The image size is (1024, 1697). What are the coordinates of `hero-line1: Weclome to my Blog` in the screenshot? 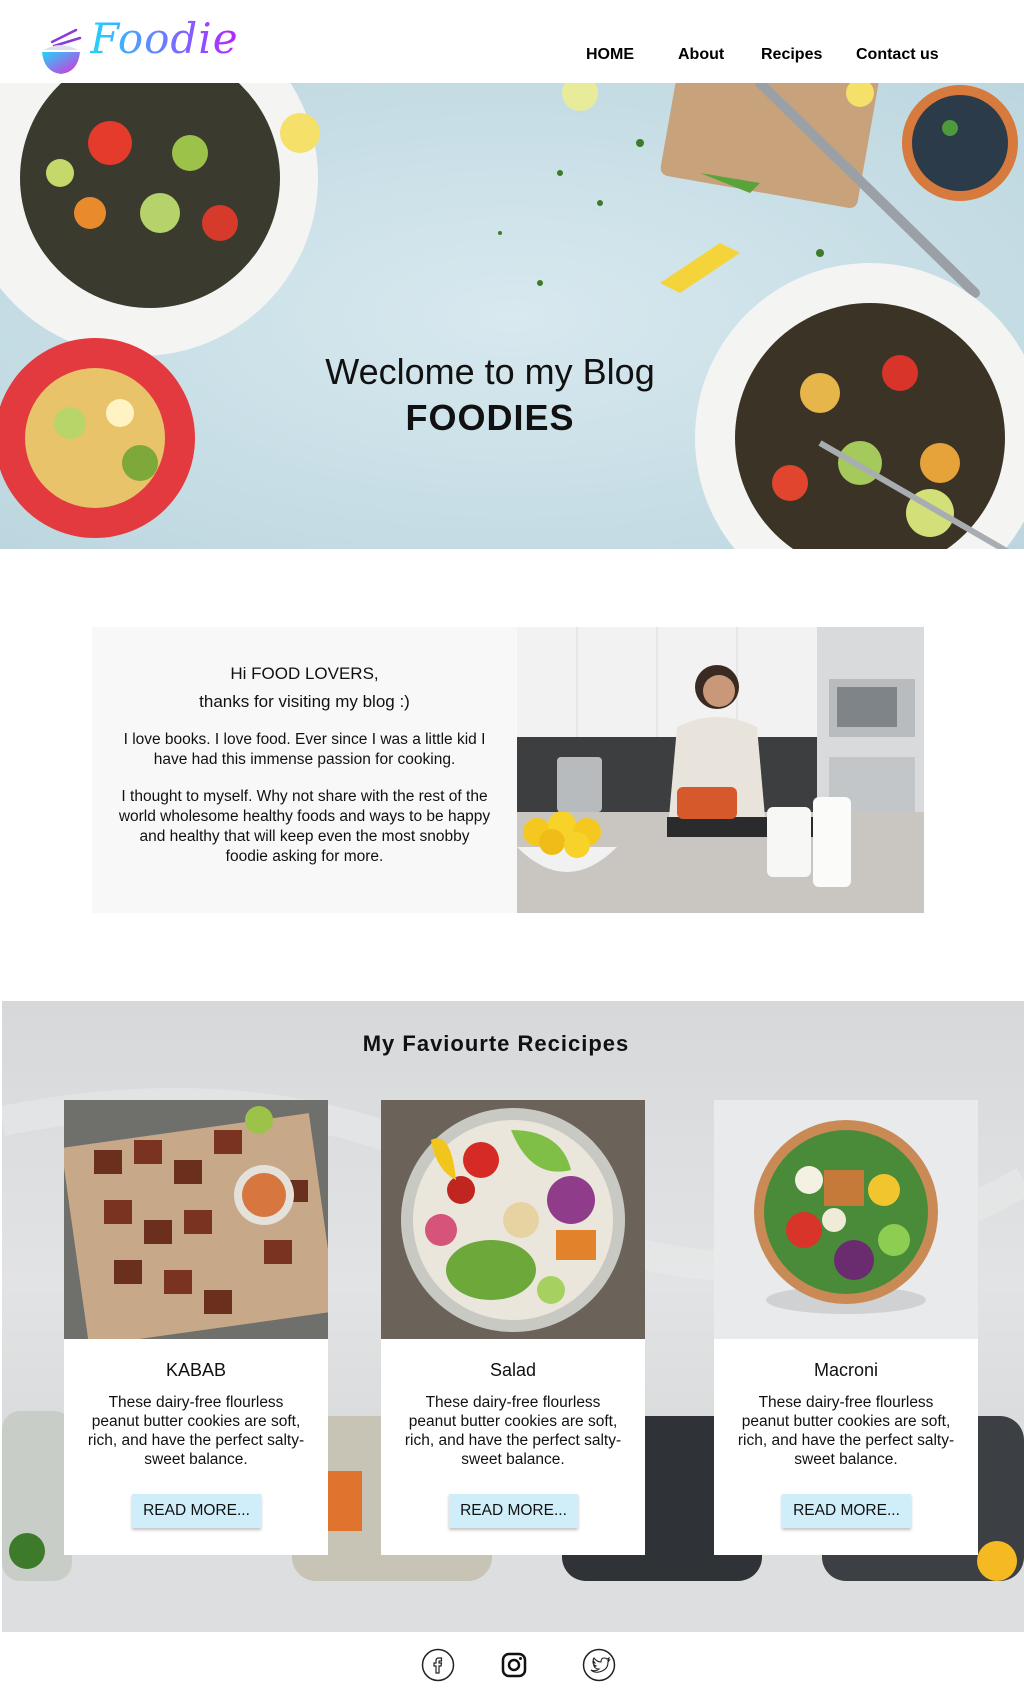 It's located at (490, 371).